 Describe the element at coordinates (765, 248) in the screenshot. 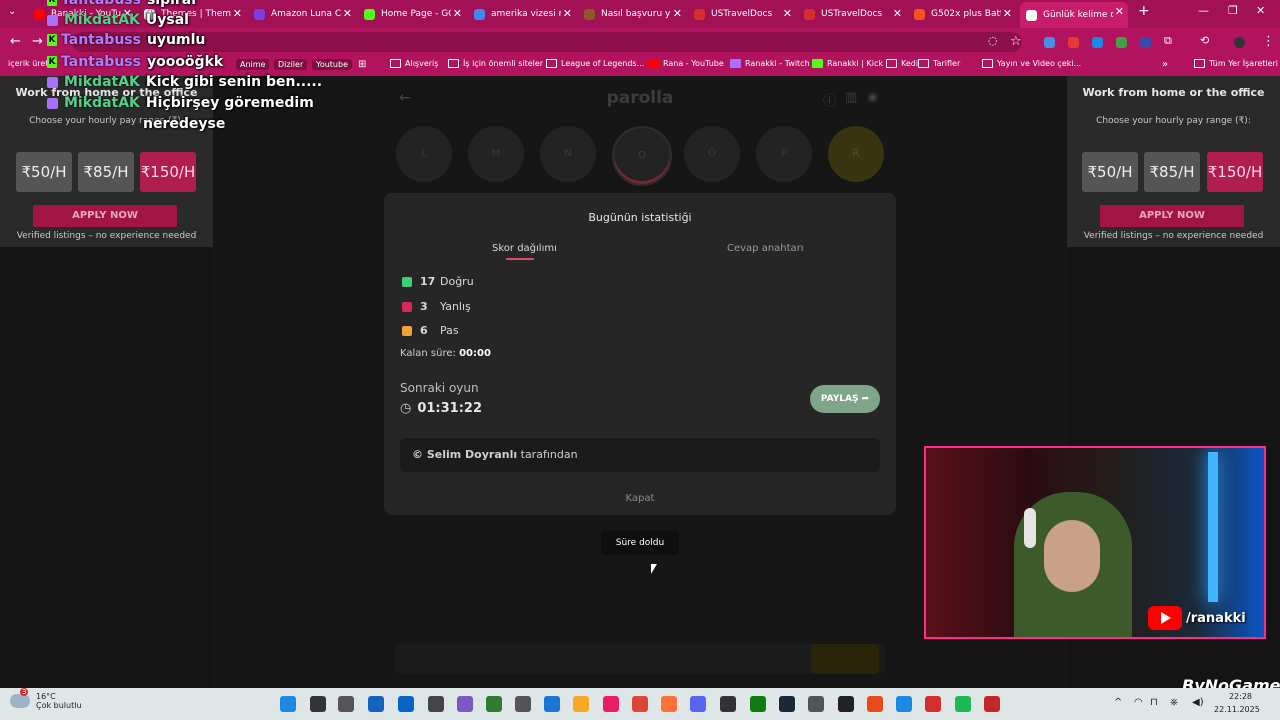

I see `tab-answer-key: Cevap anahtarı` at that location.